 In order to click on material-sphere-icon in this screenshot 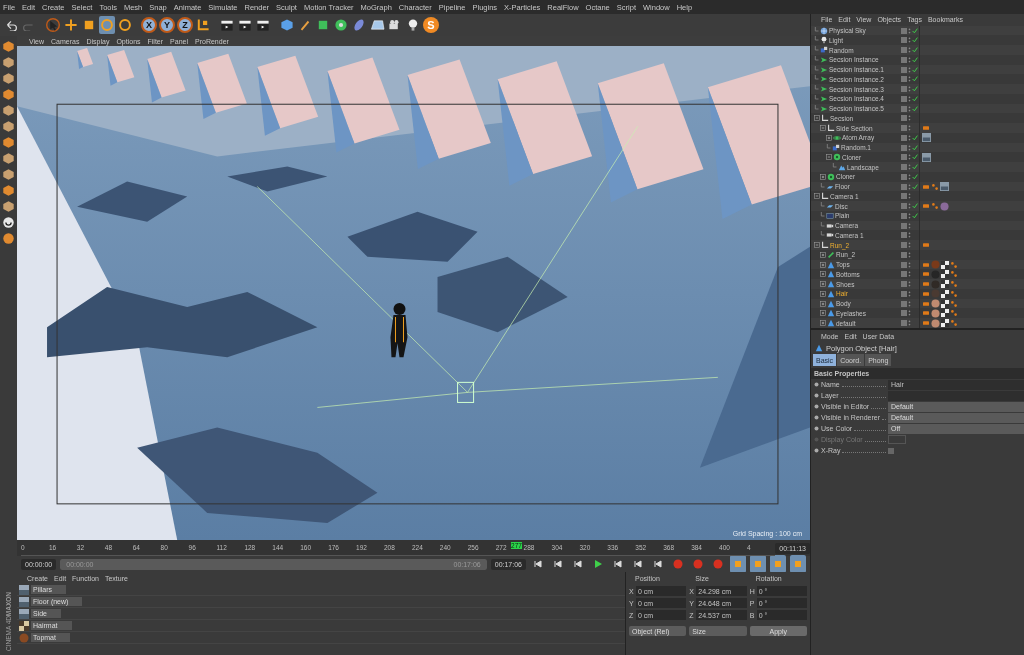, I will do `click(24, 637)`.